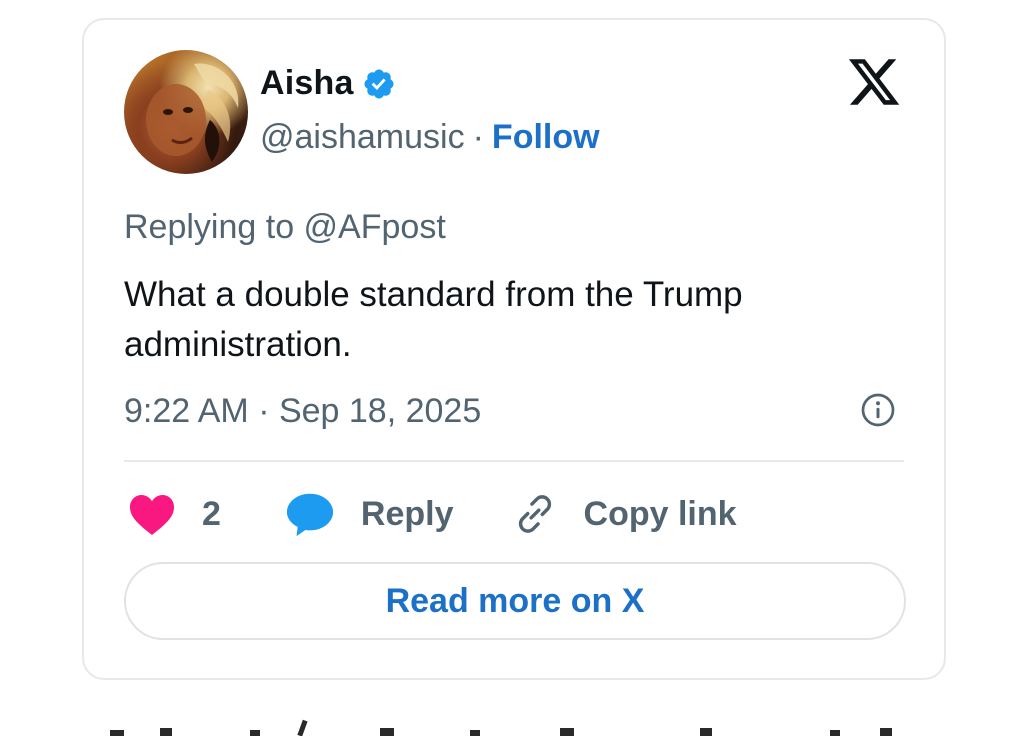  What do you see at coordinates (407, 514) in the screenshot?
I see `reply-label: Reply` at bounding box center [407, 514].